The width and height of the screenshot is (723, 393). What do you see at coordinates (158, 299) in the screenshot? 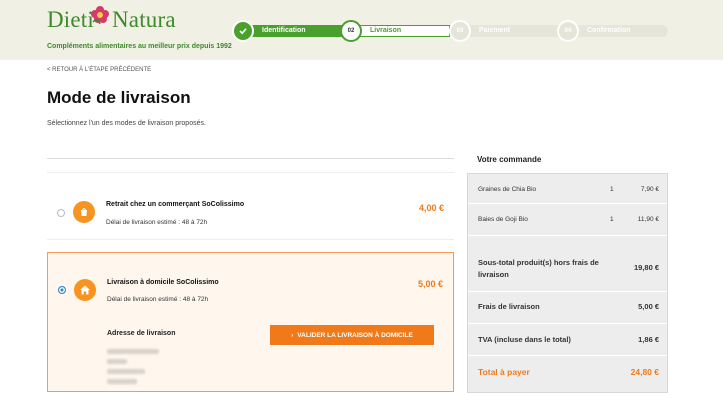
I see `home-delay: Délai de livraison estimé : 48 à 72h` at bounding box center [158, 299].